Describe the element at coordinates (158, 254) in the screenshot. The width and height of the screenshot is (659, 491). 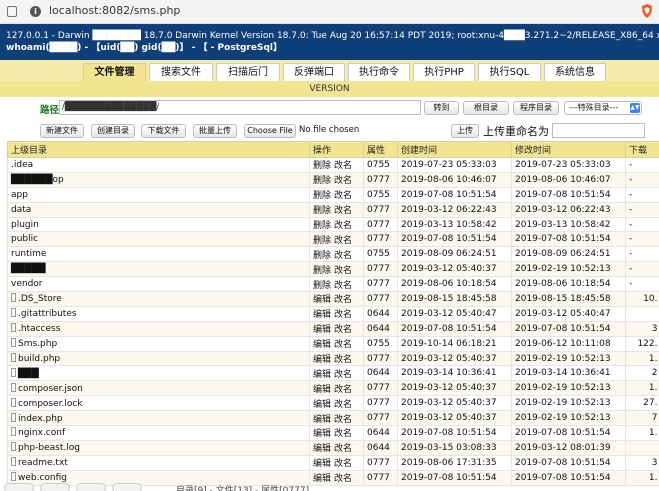
I see `file-name-cell: runtime` at that location.